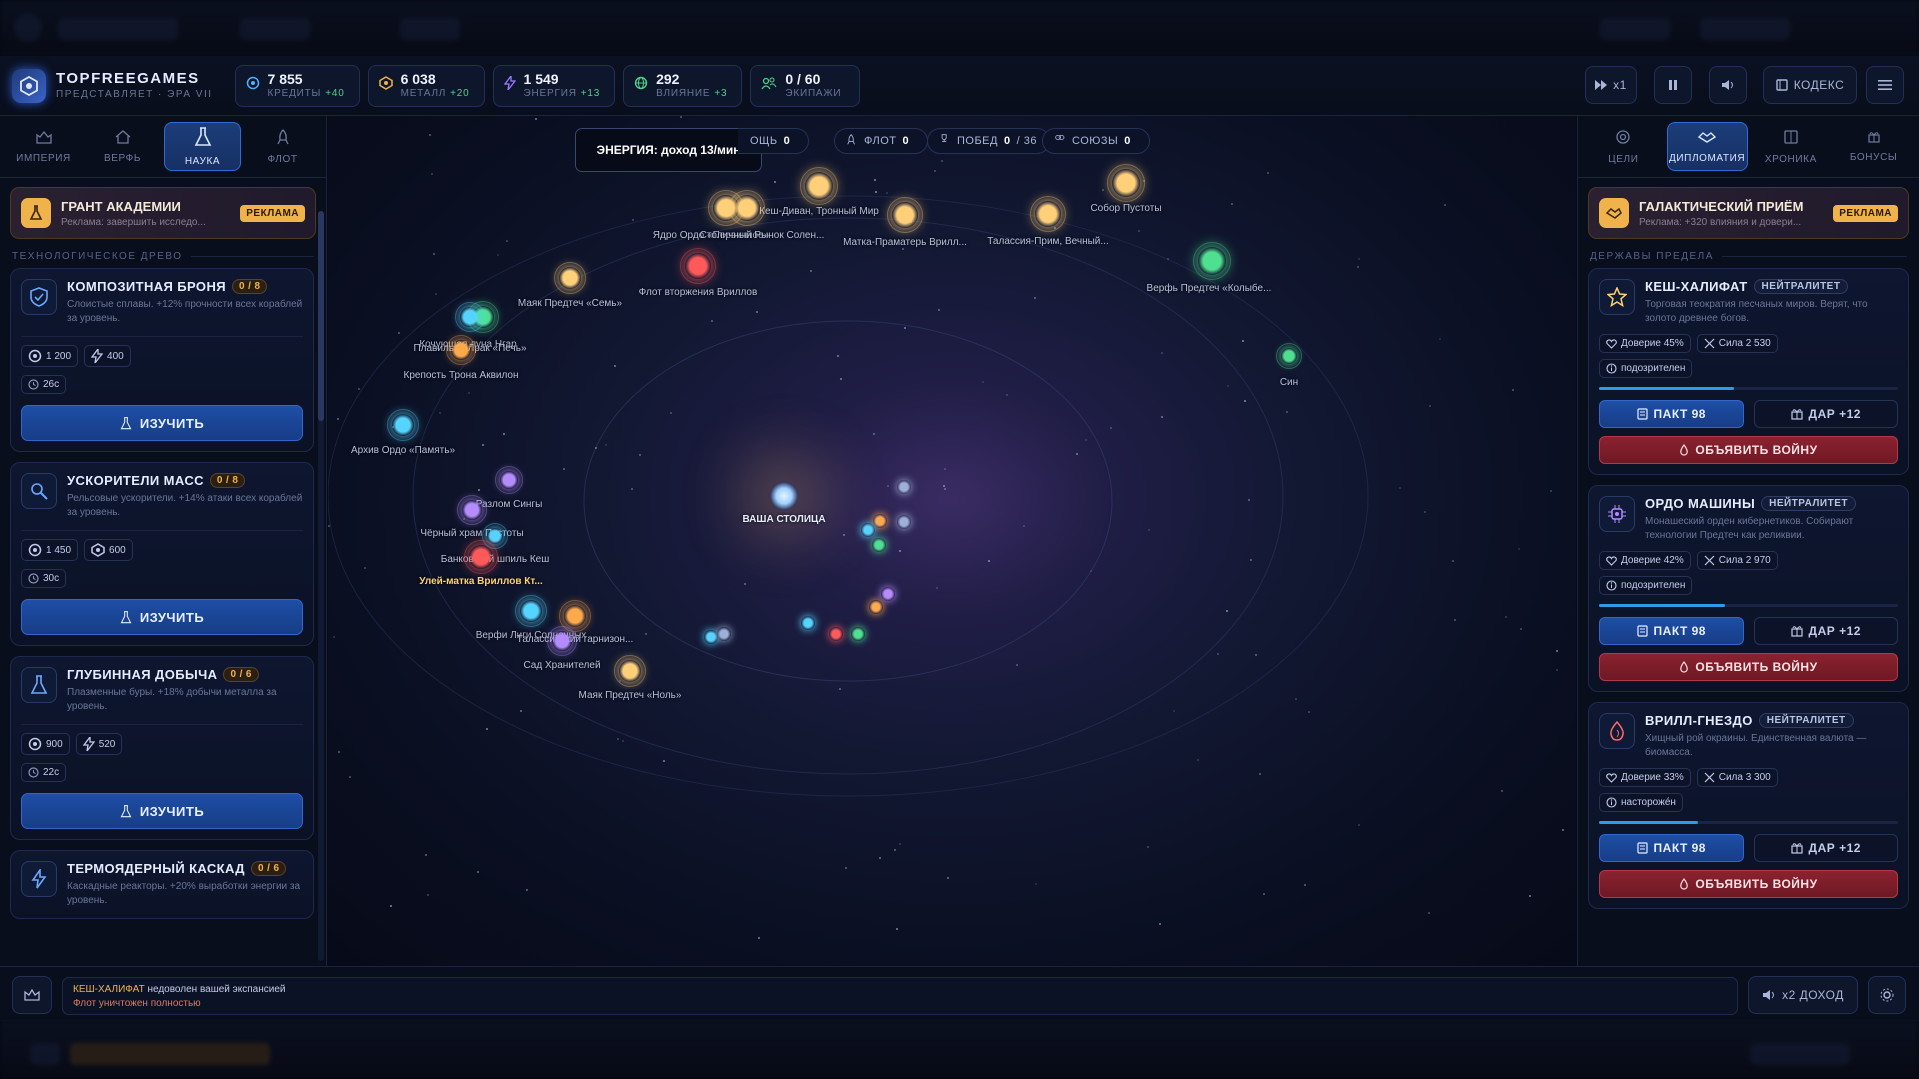 This screenshot has height=1079, width=1919. I want to click on tech-level: 0 / 8, so click(227, 480).